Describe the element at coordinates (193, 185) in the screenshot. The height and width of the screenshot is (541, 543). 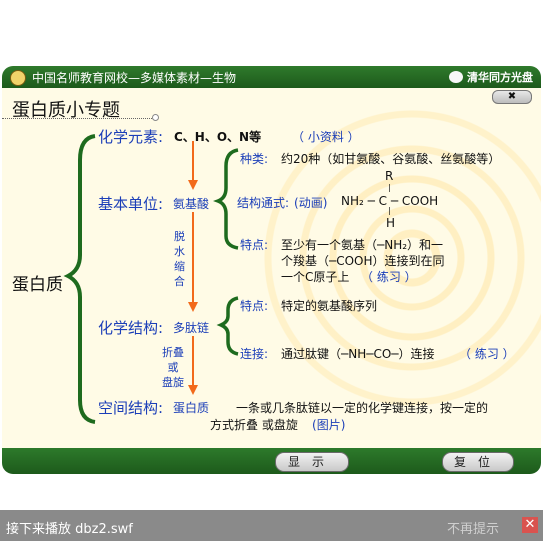
I see `arrow-1-head` at that location.